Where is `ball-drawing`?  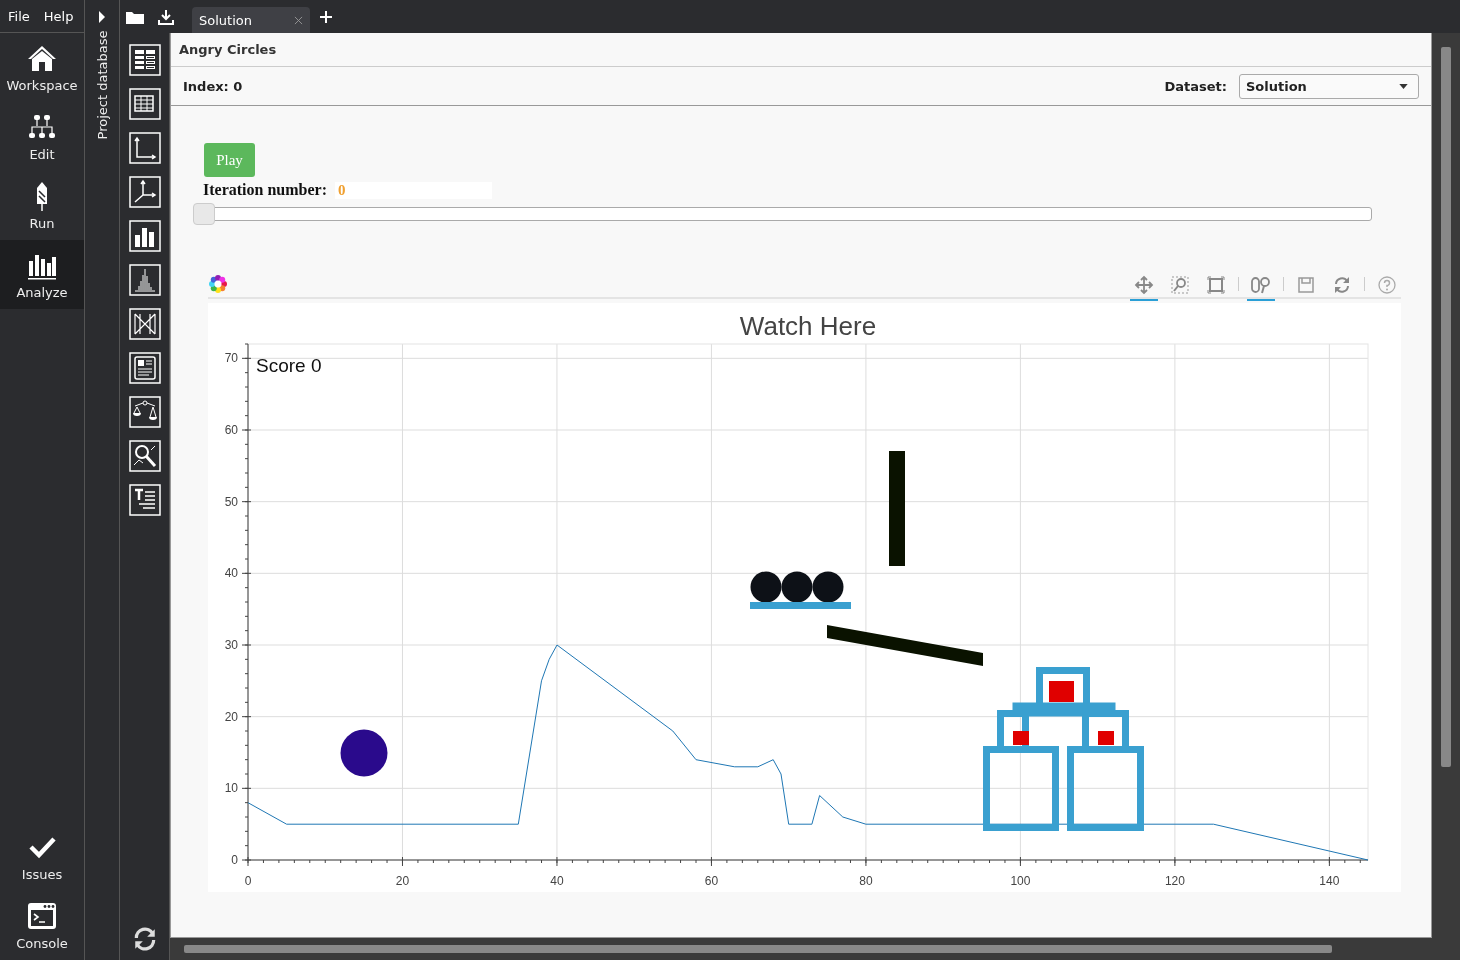 ball-drawing is located at coordinates (364, 753).